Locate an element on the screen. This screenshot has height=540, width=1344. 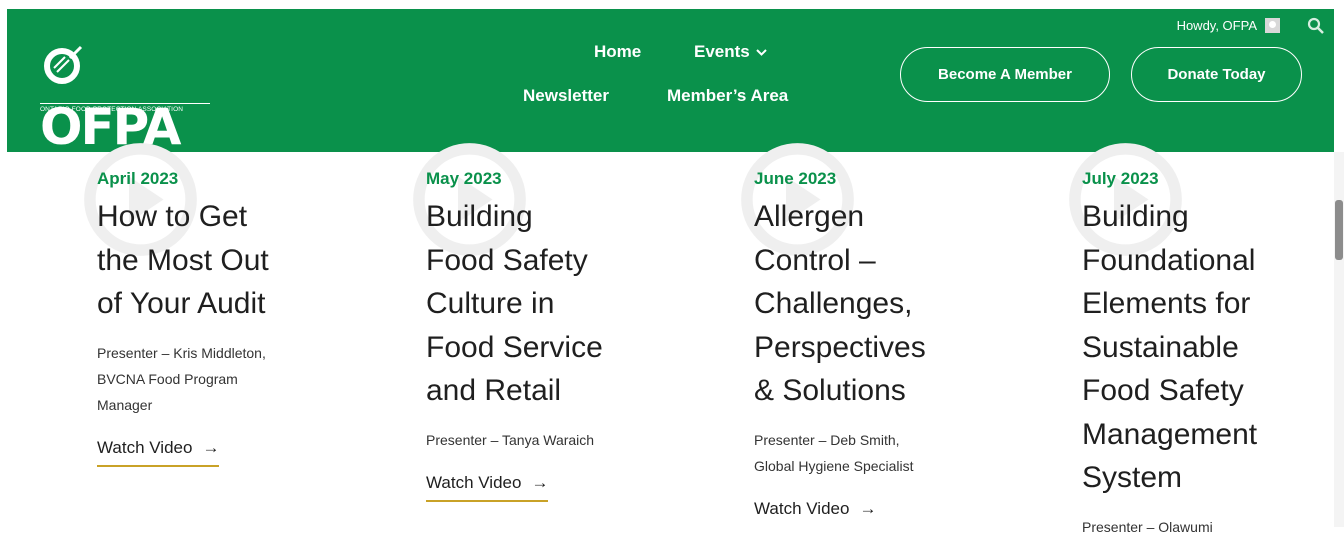
top-strip is located at coordinates (672, 4).